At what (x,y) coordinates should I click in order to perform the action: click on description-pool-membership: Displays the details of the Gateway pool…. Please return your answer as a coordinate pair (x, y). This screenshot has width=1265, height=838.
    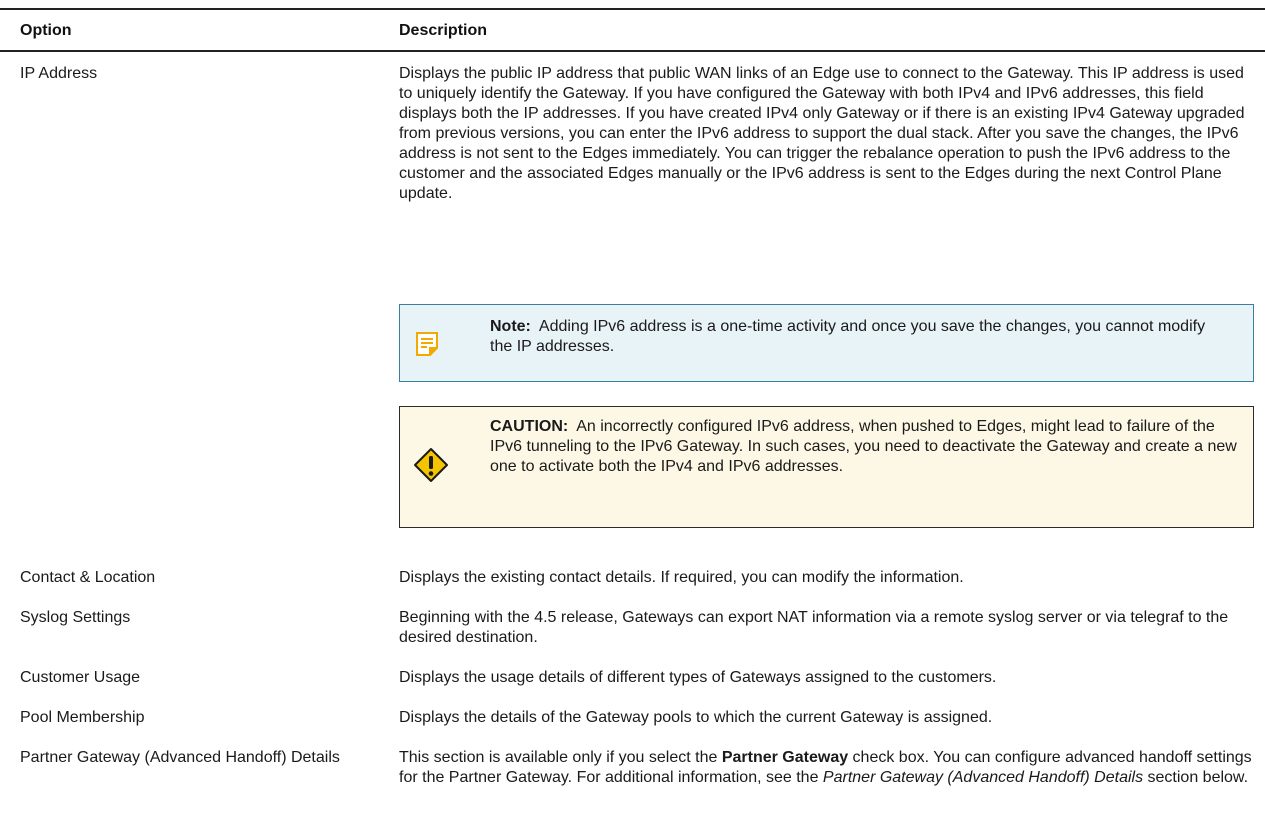
    Looking at the image, I should click on (696, 717).